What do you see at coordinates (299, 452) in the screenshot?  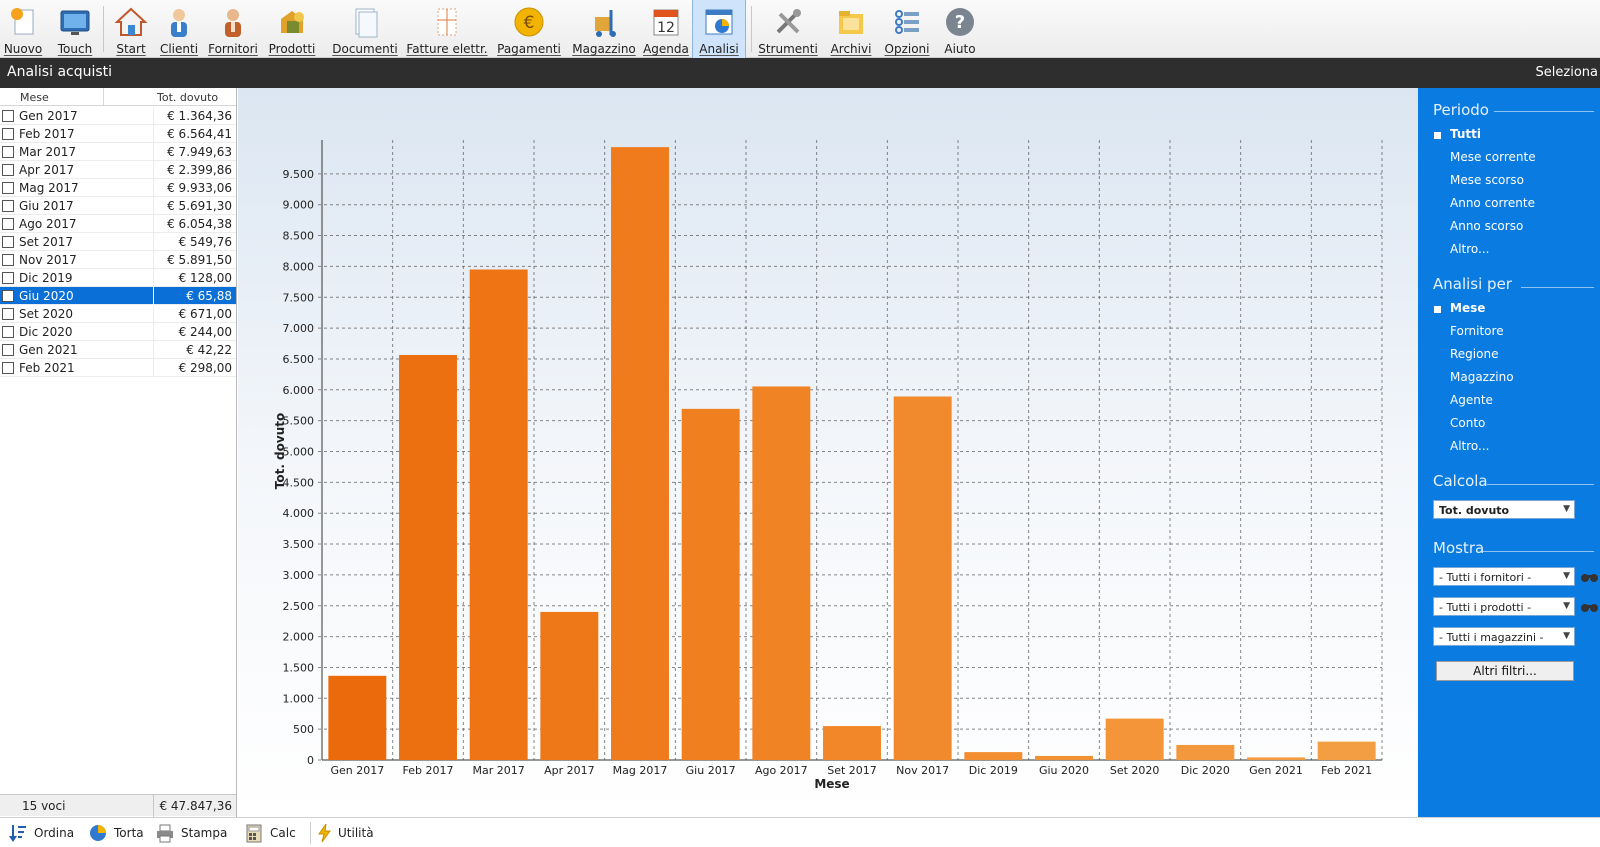 I see `y-tick-label: 5.000` at bounding box center [299, 452].